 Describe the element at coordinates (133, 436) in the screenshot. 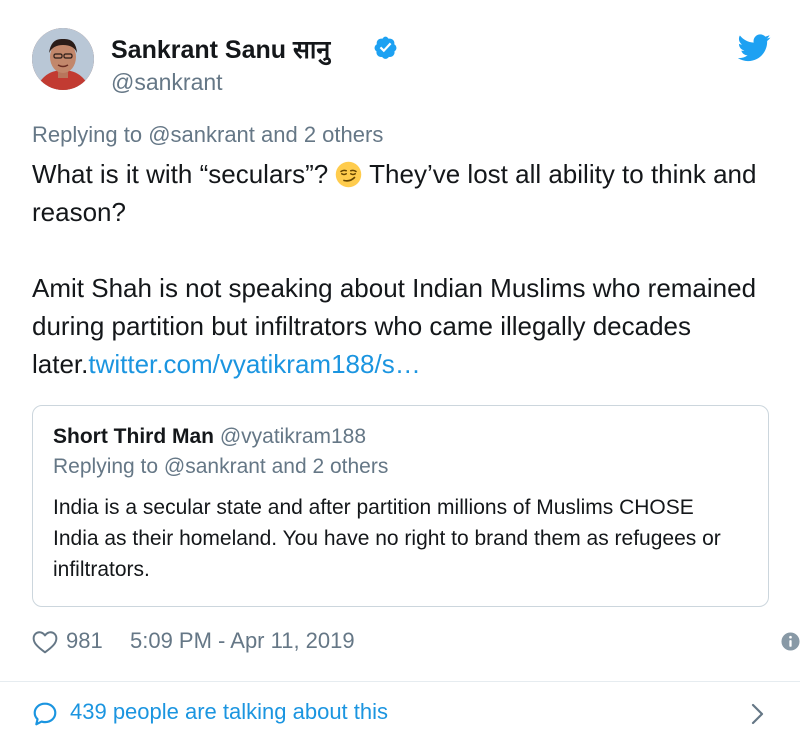

I see `quoted-author-name: Short Third Man` at that location.